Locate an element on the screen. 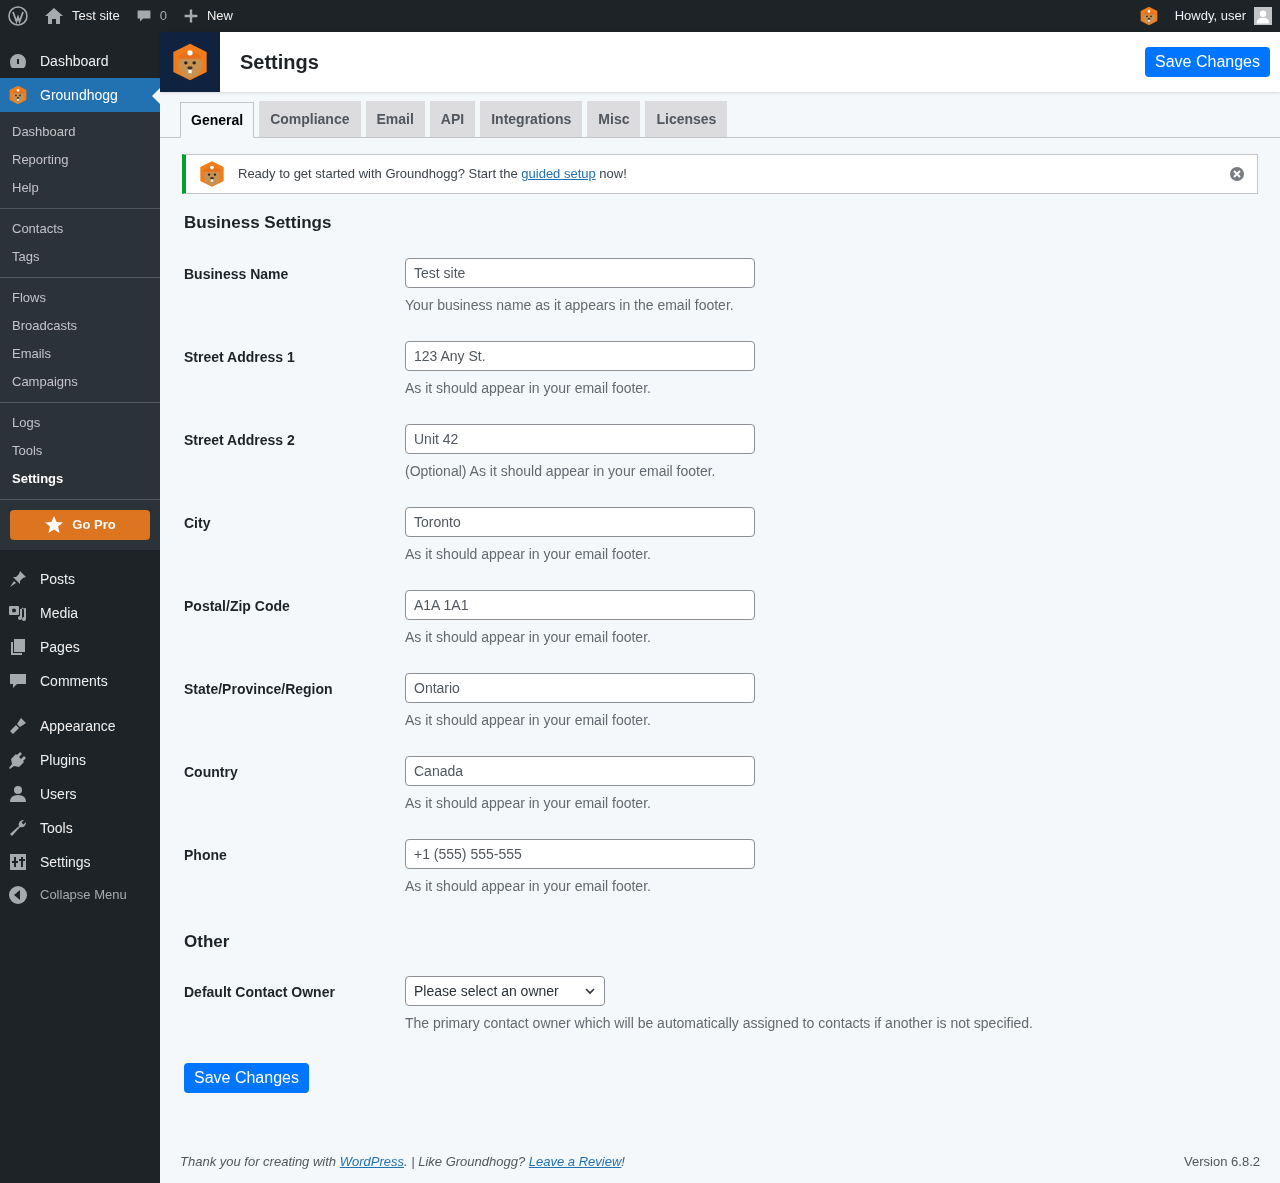 The image size is (1280, 1183). user-icon is located at coordinates (18, 794).